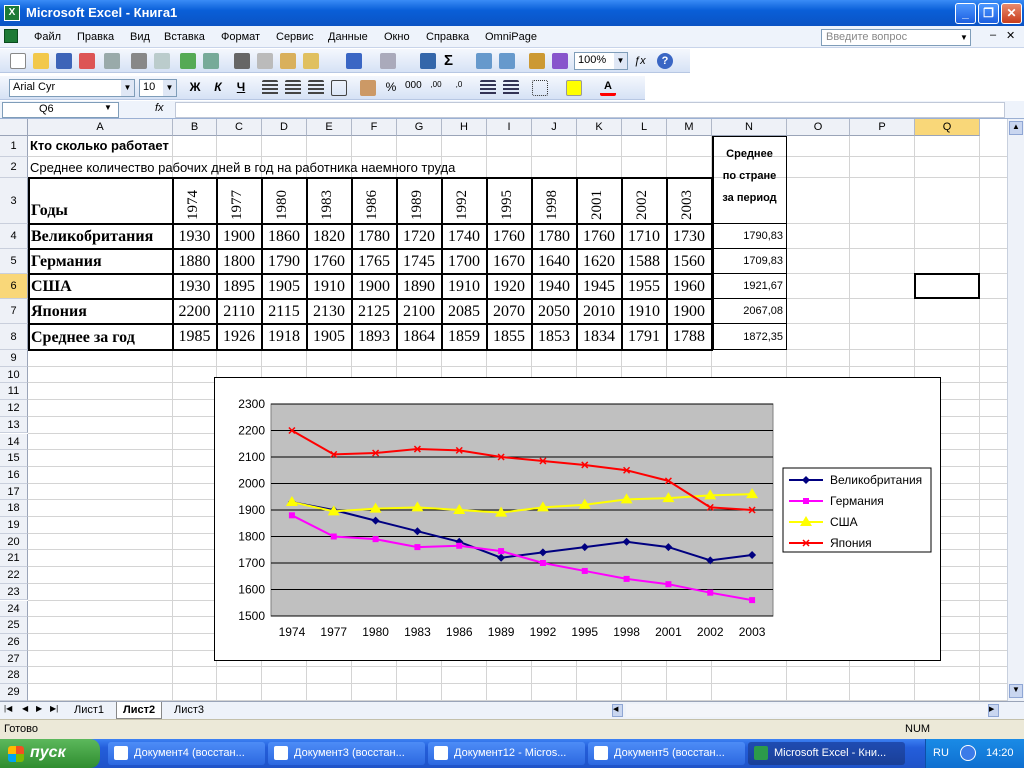 The image size is (1024, 768). I want to click on name-box: Q6, so click(60, 110).